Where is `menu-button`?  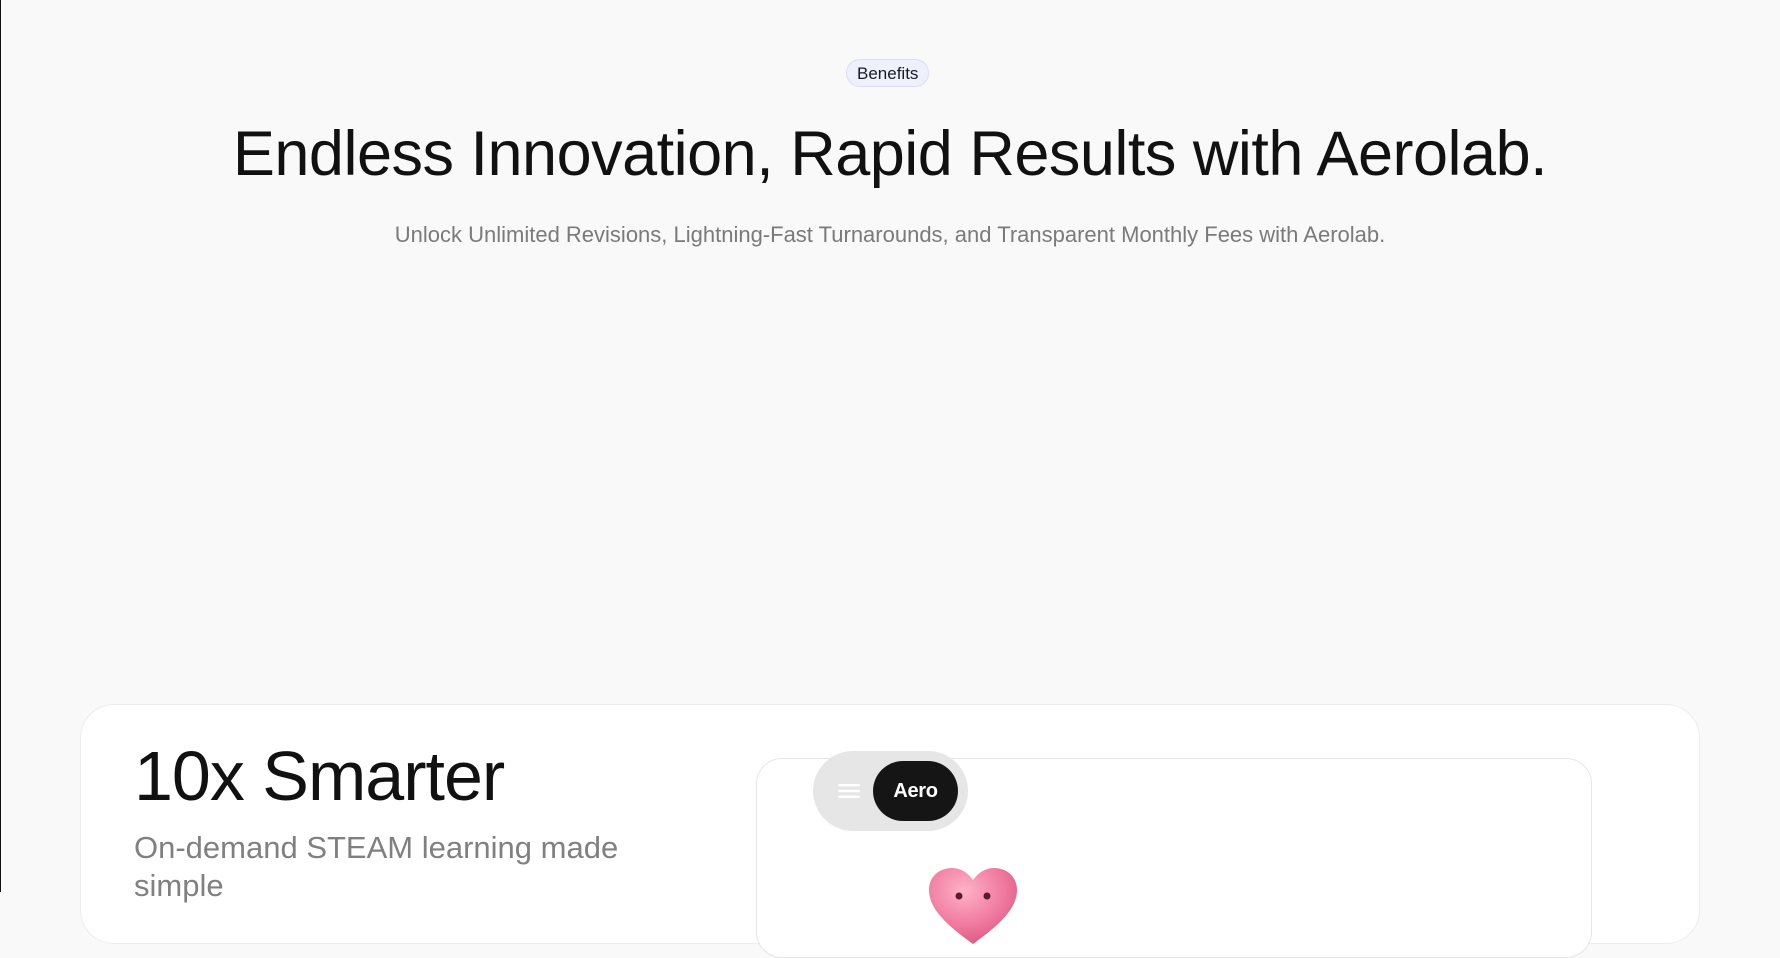 menu-button is located at coordinates (849, 791).